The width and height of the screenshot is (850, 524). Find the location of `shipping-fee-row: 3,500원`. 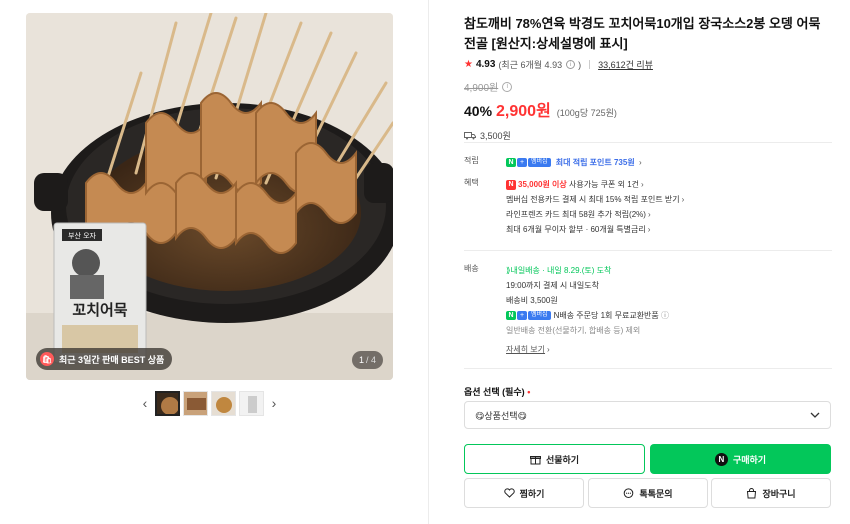

shipping-fee-row: 3,500원 is located at coordinates (648, 135).